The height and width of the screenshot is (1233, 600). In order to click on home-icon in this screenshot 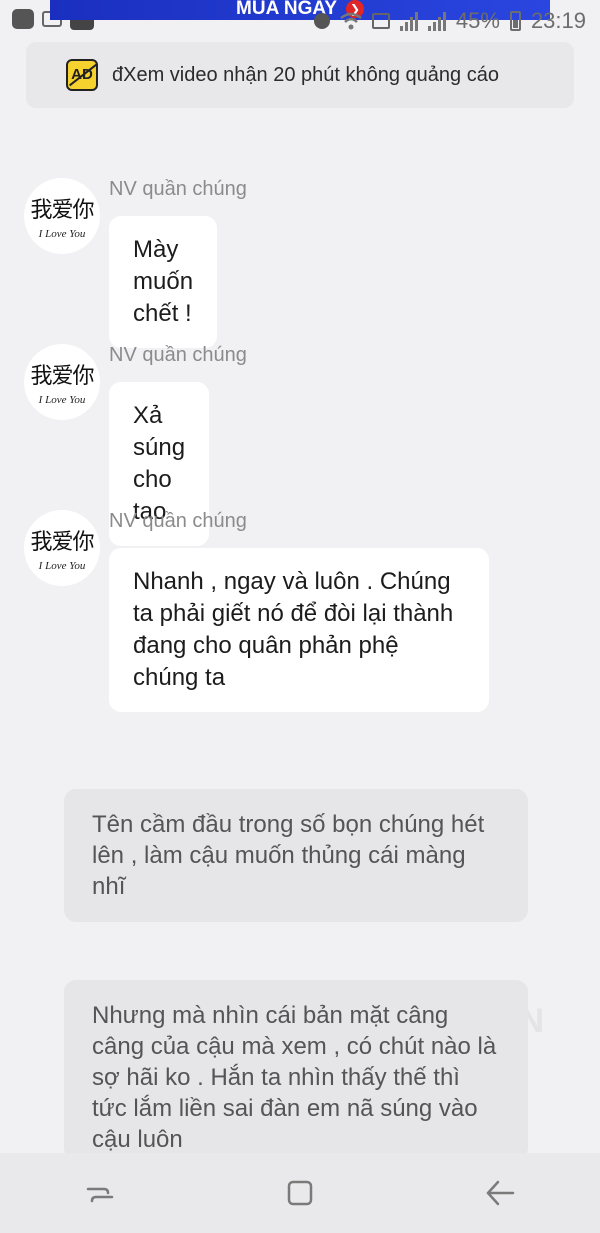, I will do `click(300, 1193)`.